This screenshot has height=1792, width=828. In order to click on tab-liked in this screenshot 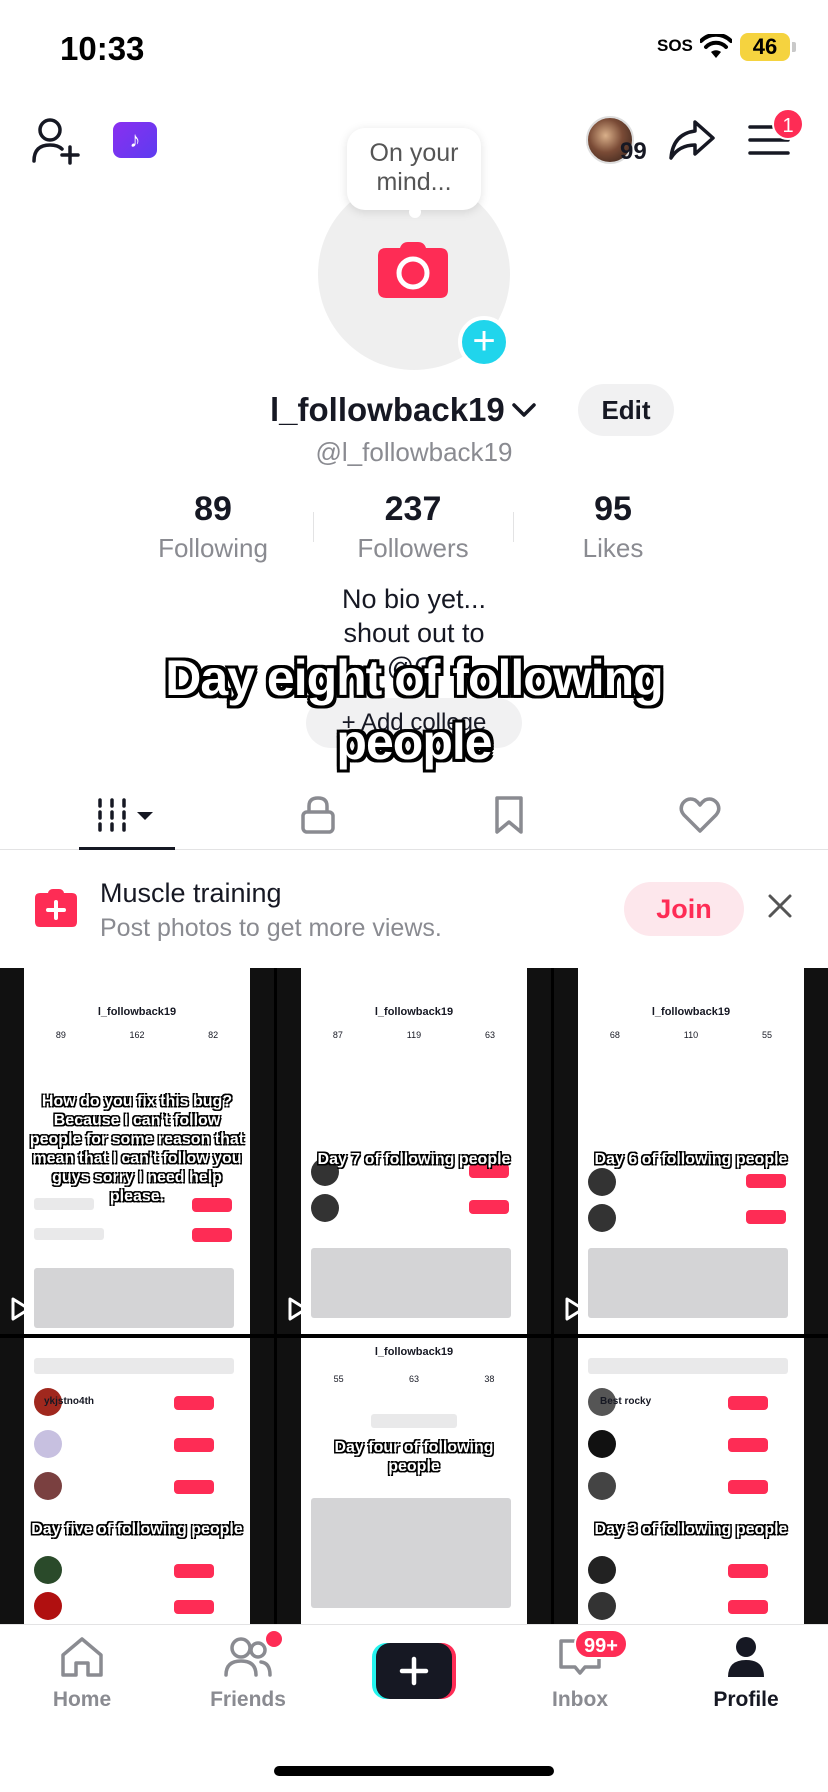, I will do `click(700, 815)`.